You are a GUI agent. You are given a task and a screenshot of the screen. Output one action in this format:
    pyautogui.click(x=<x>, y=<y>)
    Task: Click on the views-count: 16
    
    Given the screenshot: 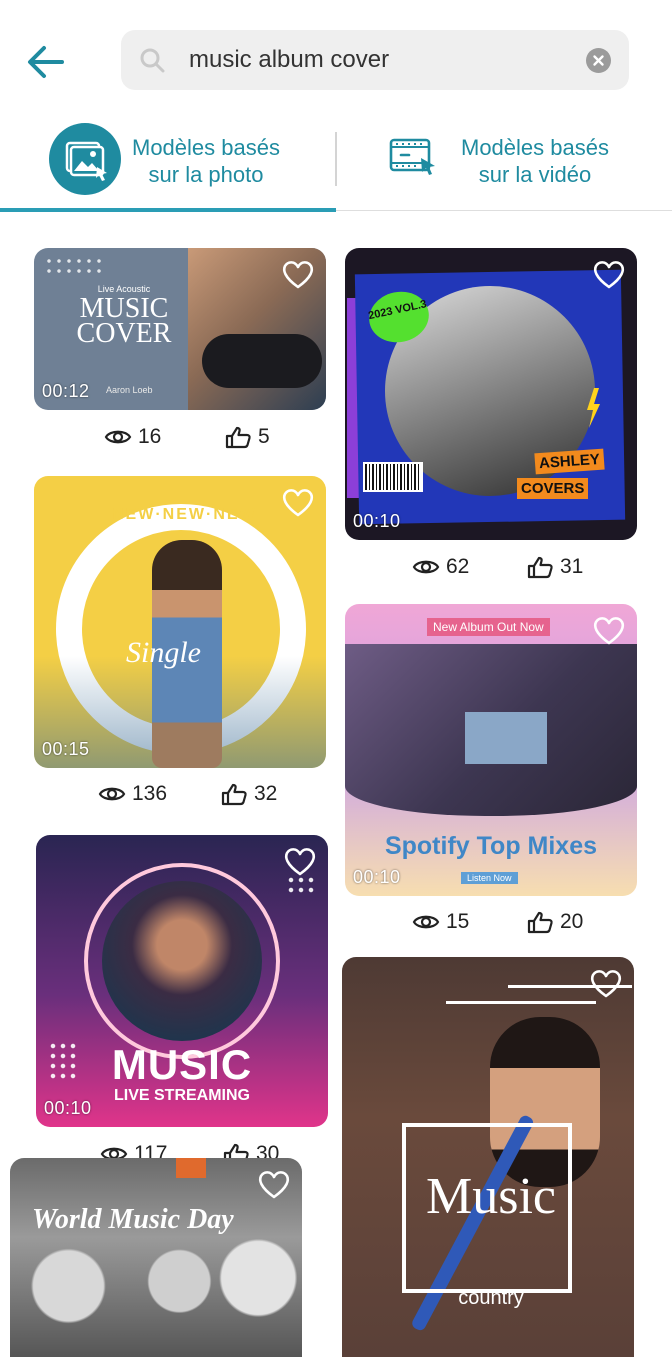 What is the action you would take?
    pyautogui.click(x=150, y=436)
    